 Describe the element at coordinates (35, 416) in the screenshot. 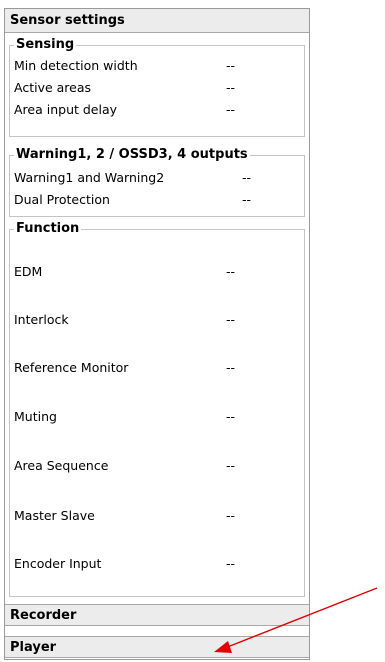

I see `setting-label: Muting` at that location.